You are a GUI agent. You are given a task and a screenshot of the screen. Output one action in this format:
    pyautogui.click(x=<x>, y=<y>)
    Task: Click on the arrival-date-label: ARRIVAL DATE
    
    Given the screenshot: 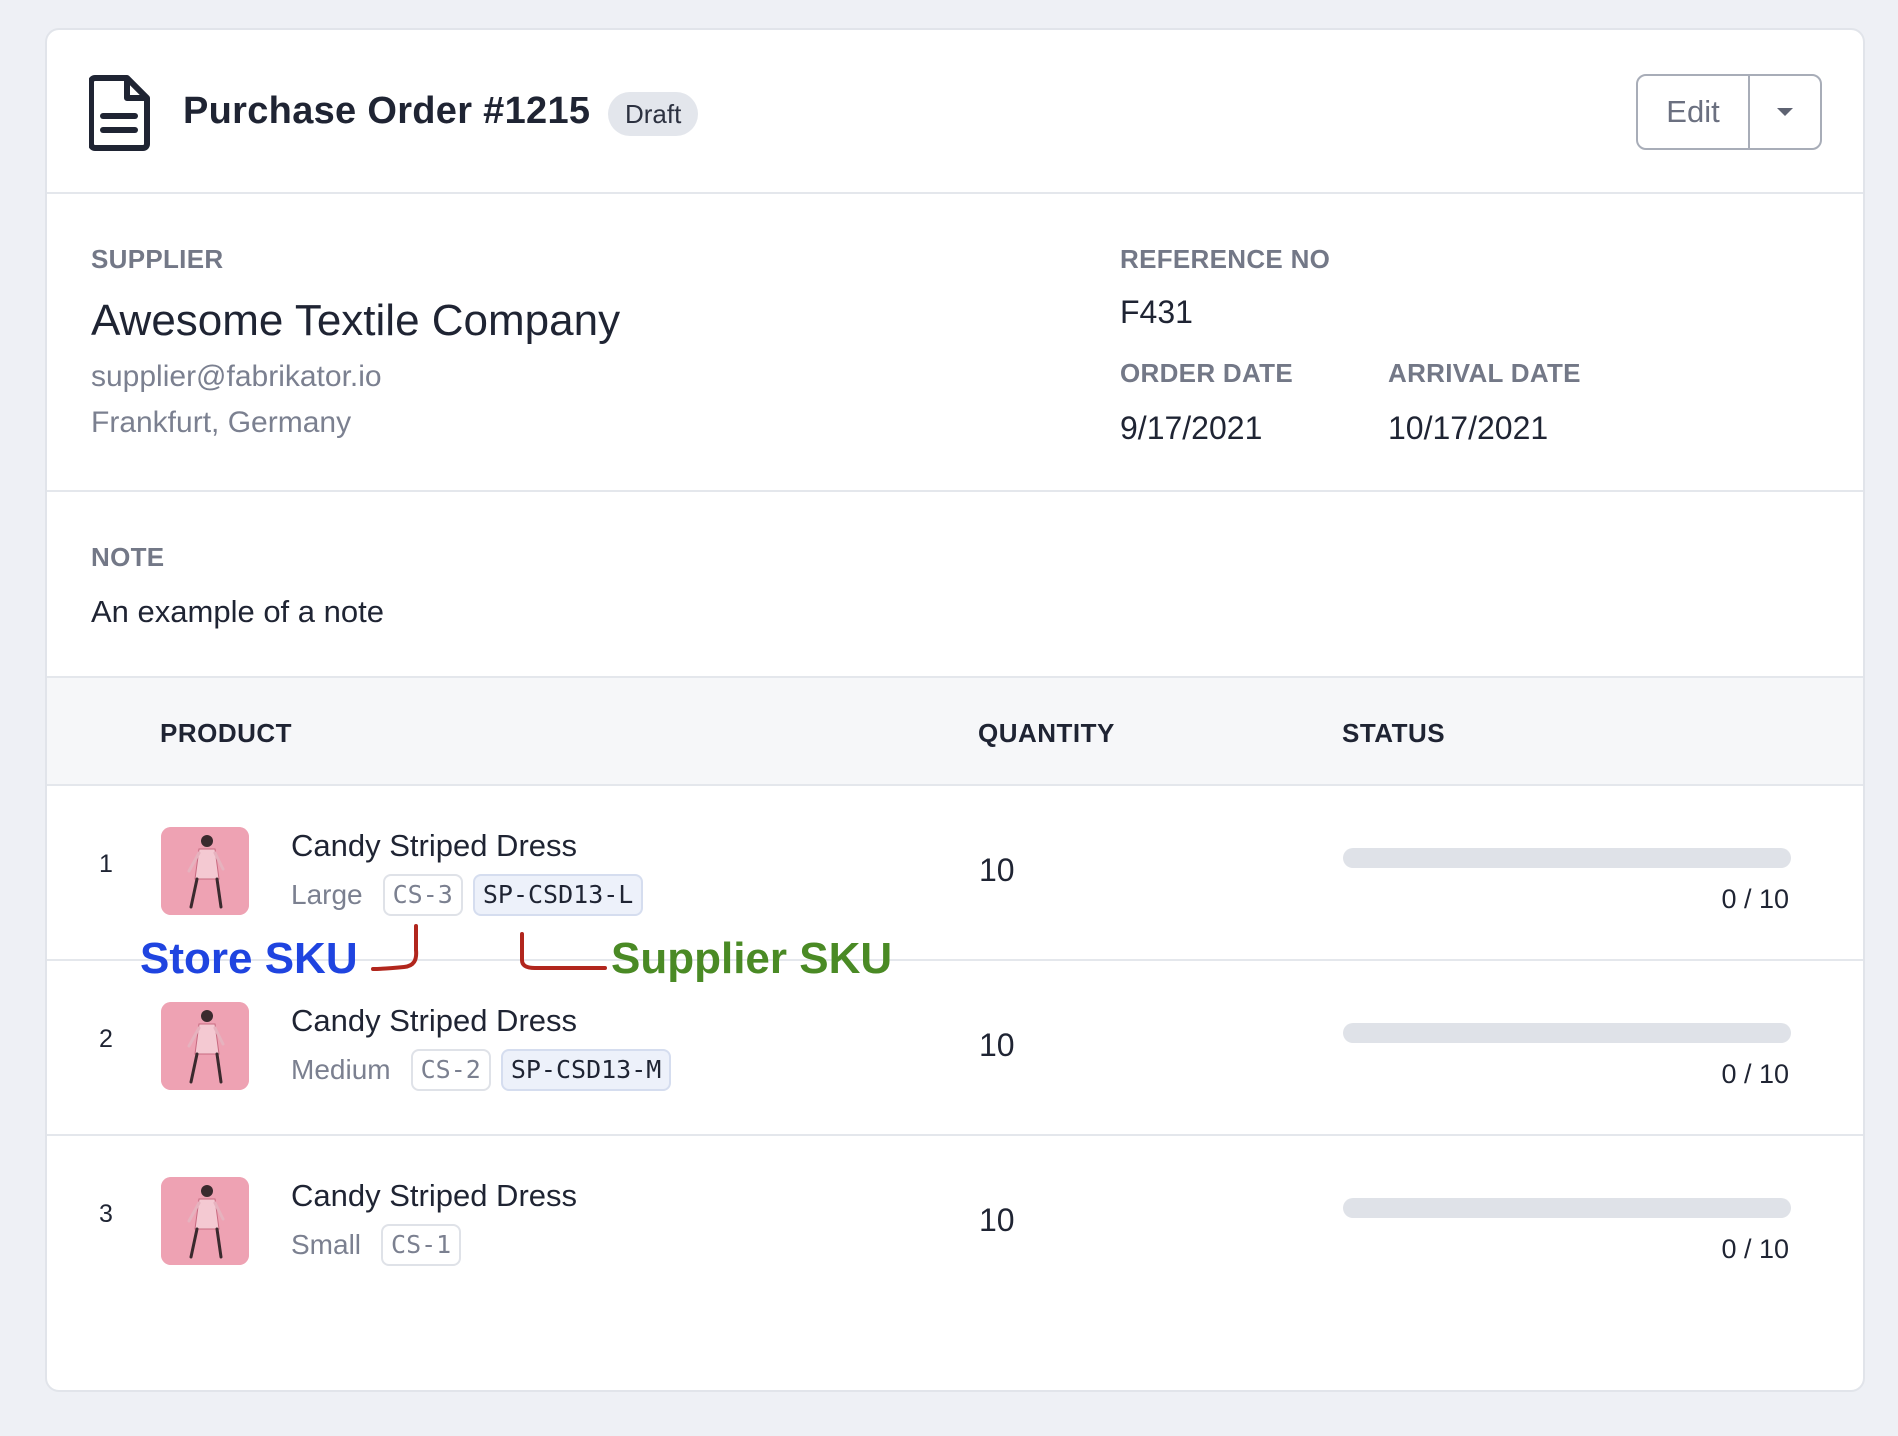 What is the action you would take?
    pyautogui.click(x=1484, y=373)
    